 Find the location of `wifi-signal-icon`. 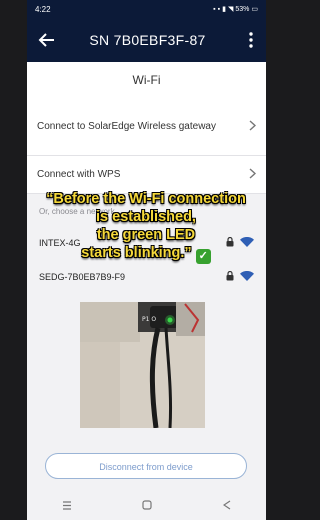

wifi-signal-icon is located at coordinates (247, 276).